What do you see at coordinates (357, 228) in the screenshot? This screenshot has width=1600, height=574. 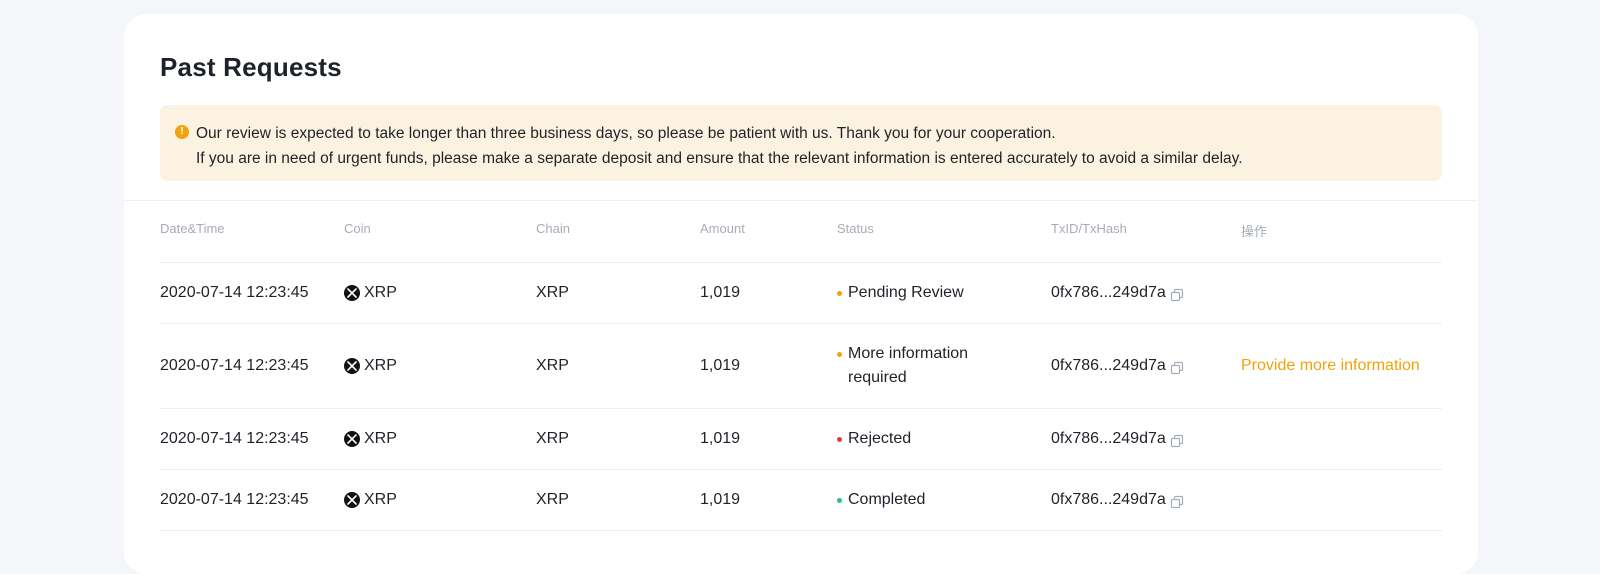 I see `header-coin: Coin` at bounding box center [357, 228].